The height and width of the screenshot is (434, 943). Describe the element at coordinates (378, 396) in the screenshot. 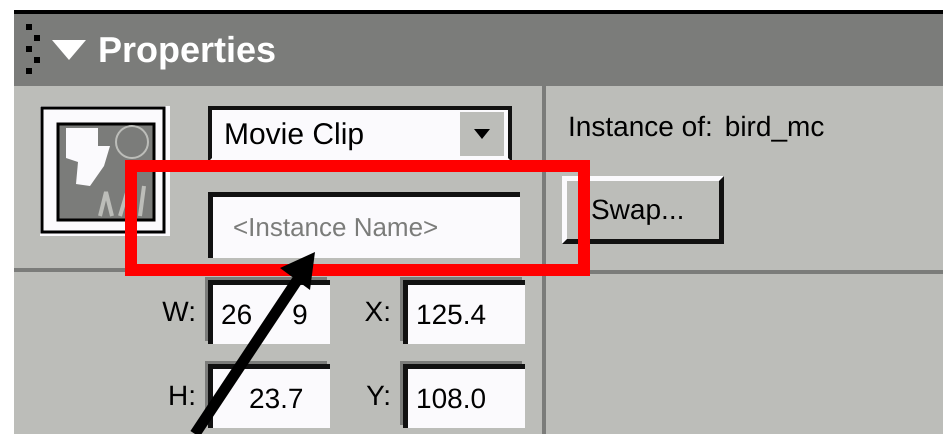

I see `field-label: Y:` at that location.